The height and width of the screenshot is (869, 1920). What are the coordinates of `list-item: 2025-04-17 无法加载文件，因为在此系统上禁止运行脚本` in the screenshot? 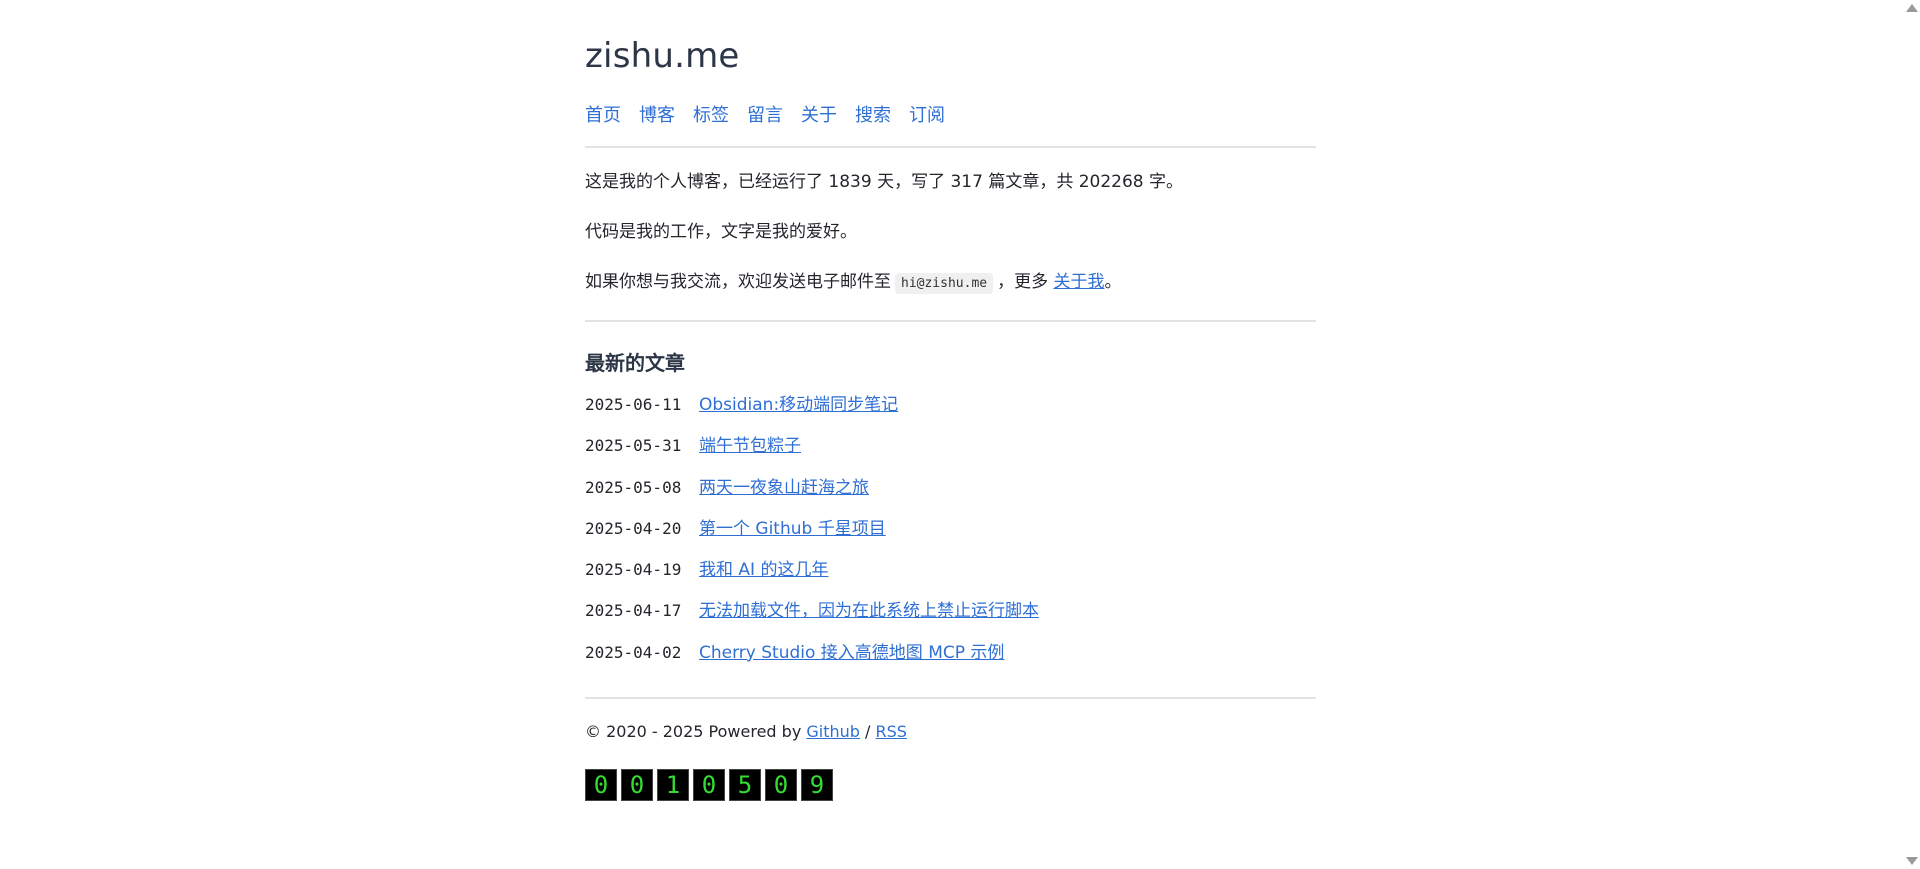 It's located at (950, 620).